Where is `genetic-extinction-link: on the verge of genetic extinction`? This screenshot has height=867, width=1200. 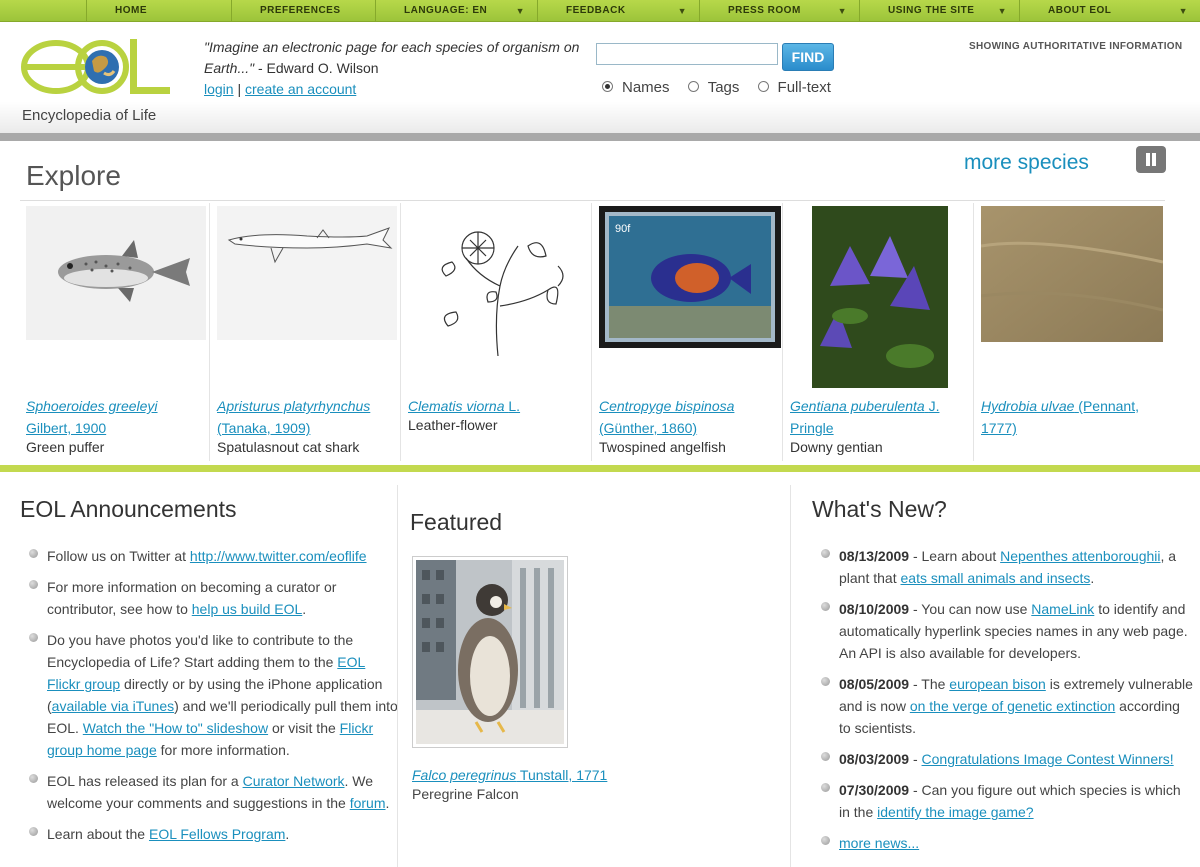
genetic-extinction-link: on the verge of genetic extinction is located at coordinates (1012, 706).